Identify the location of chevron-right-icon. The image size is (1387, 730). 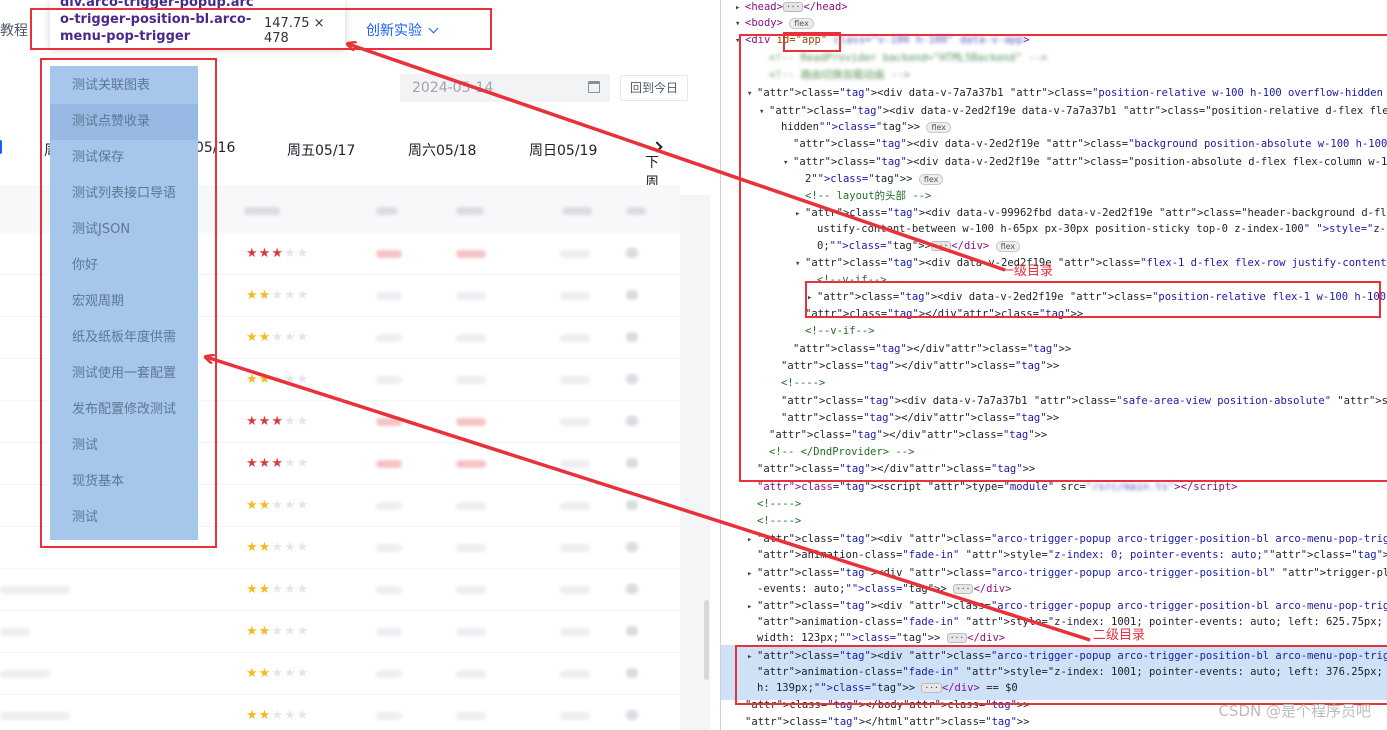
(657, 147).